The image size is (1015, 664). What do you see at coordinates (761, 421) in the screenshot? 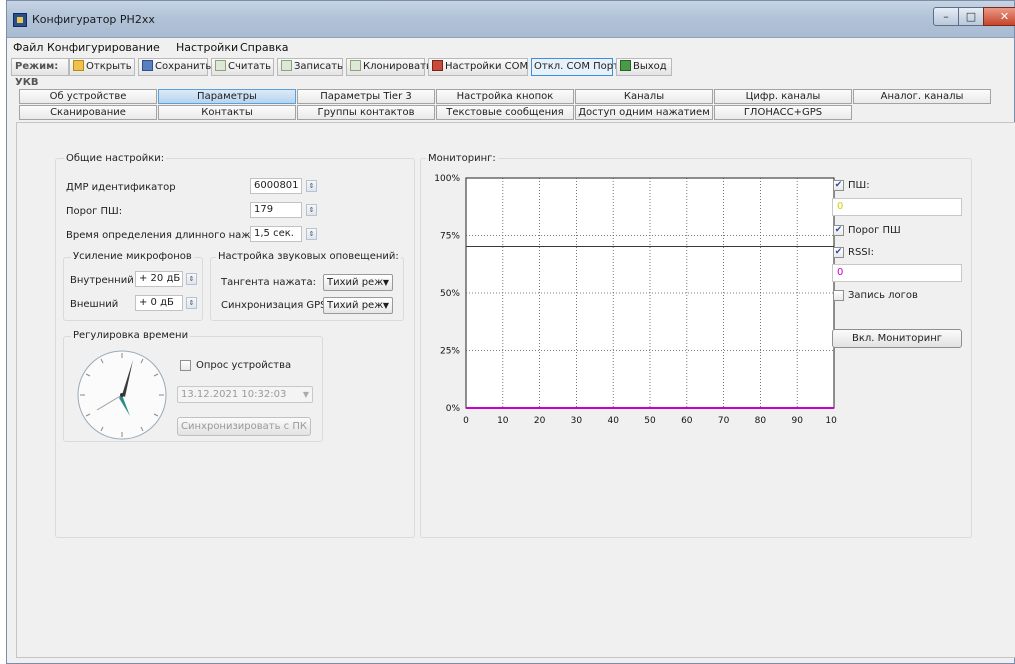
I see `x-tick-label: 80` at bounding box center [761, 421].